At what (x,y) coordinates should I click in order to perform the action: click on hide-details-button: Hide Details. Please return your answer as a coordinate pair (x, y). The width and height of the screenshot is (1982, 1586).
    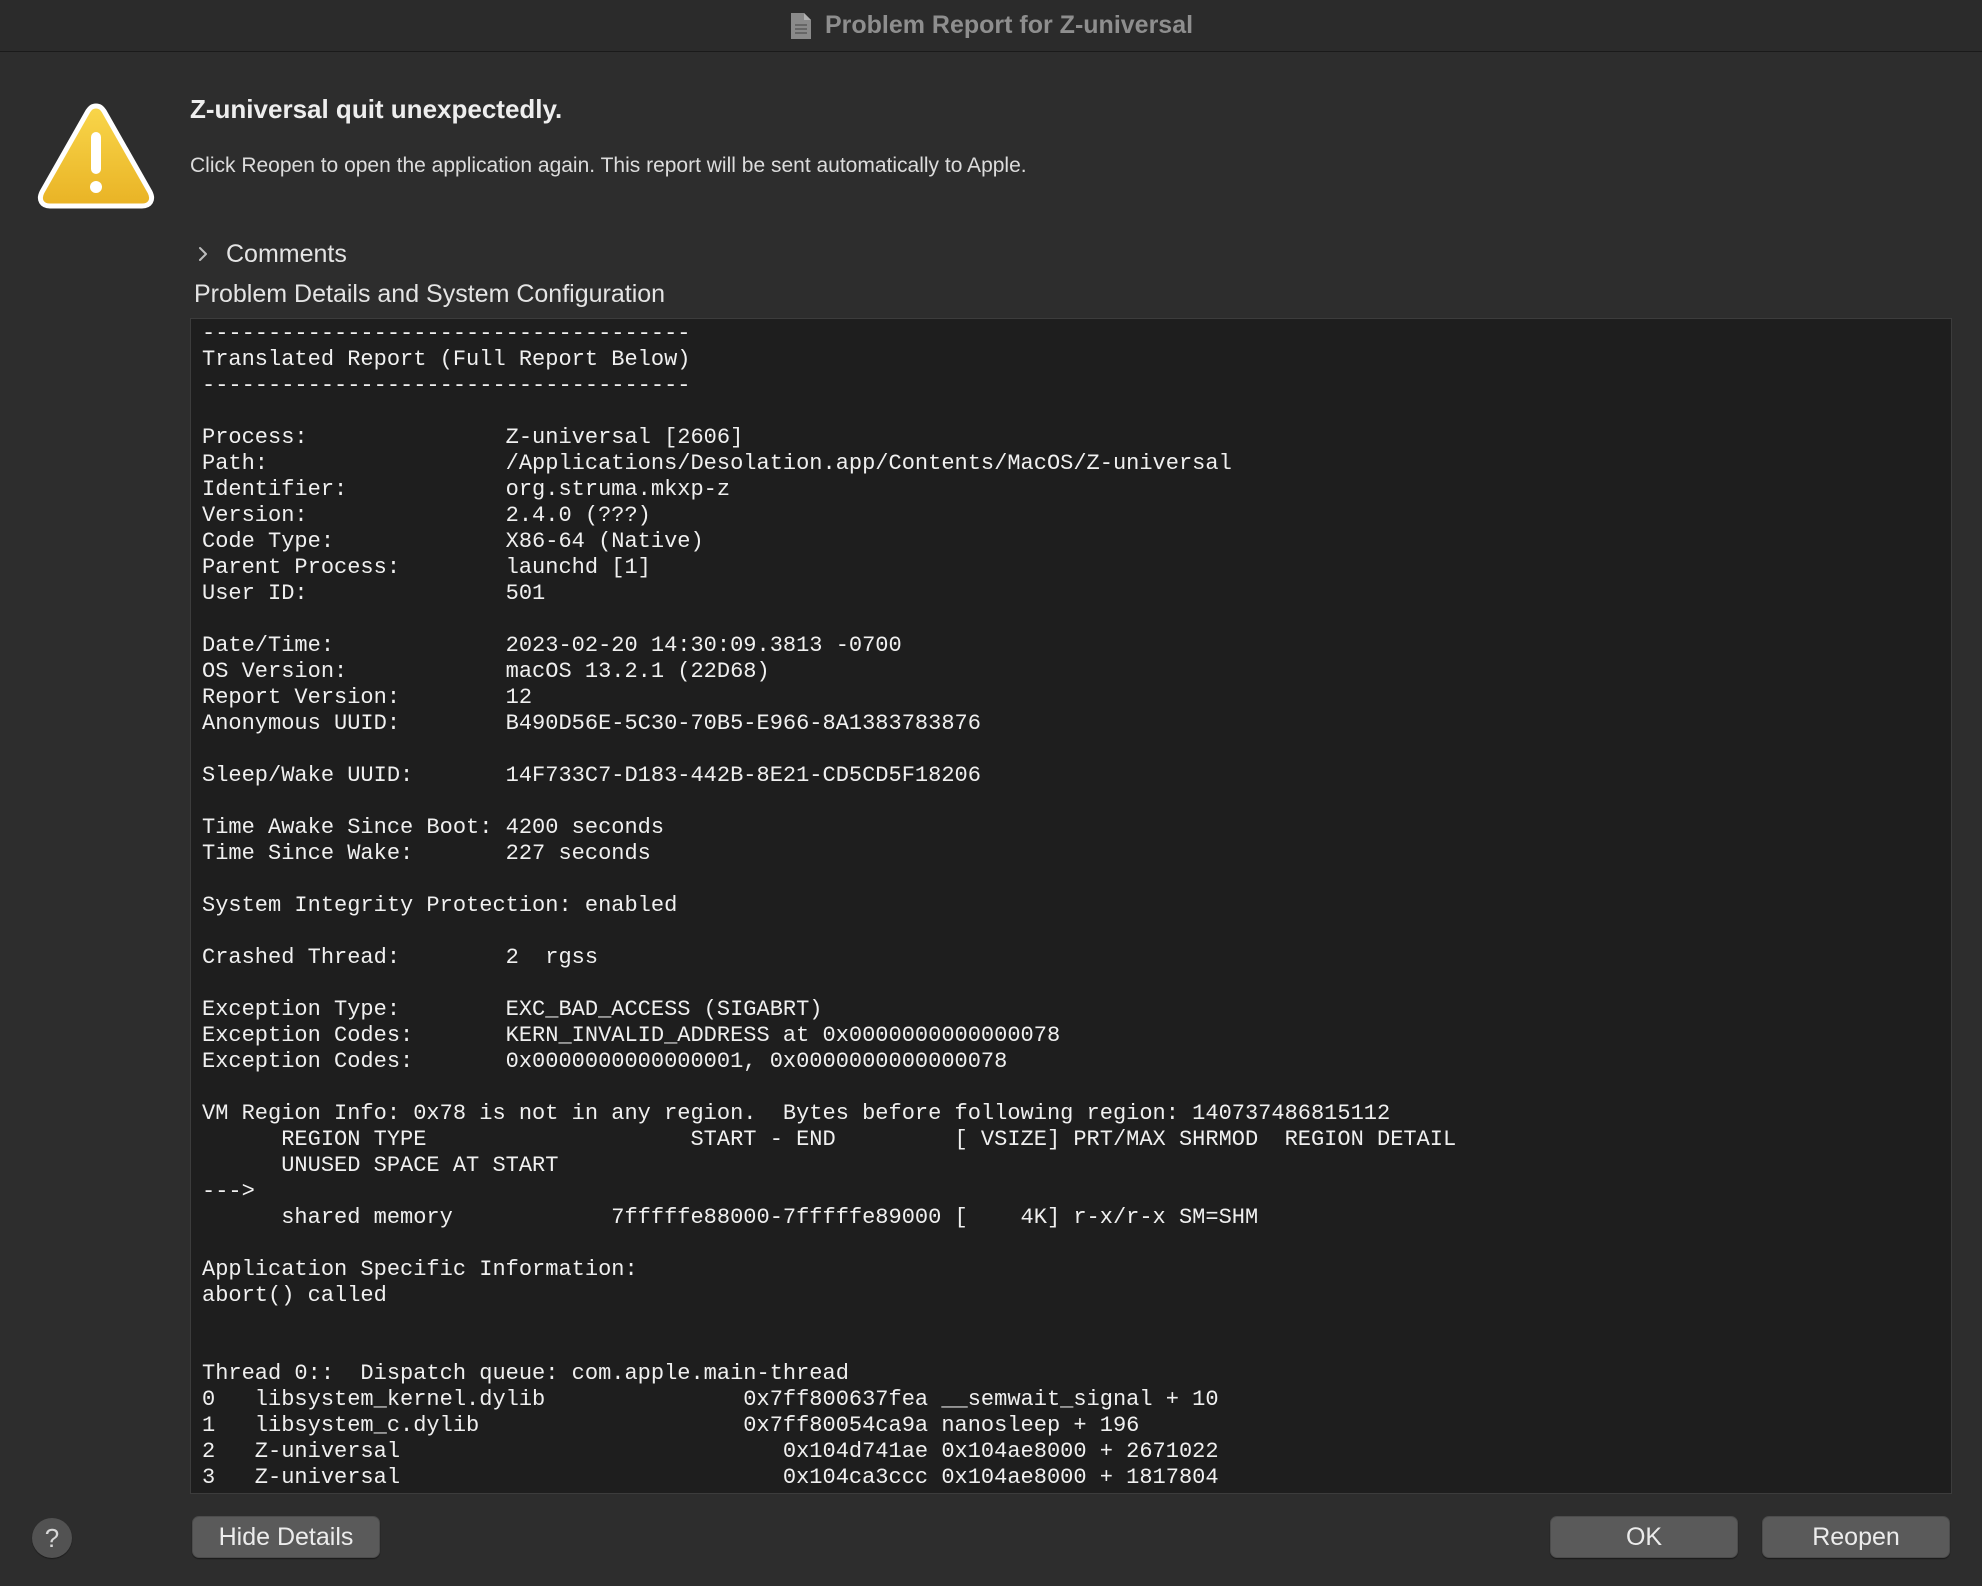
    Looking at the image, I should click on (286, 1537).